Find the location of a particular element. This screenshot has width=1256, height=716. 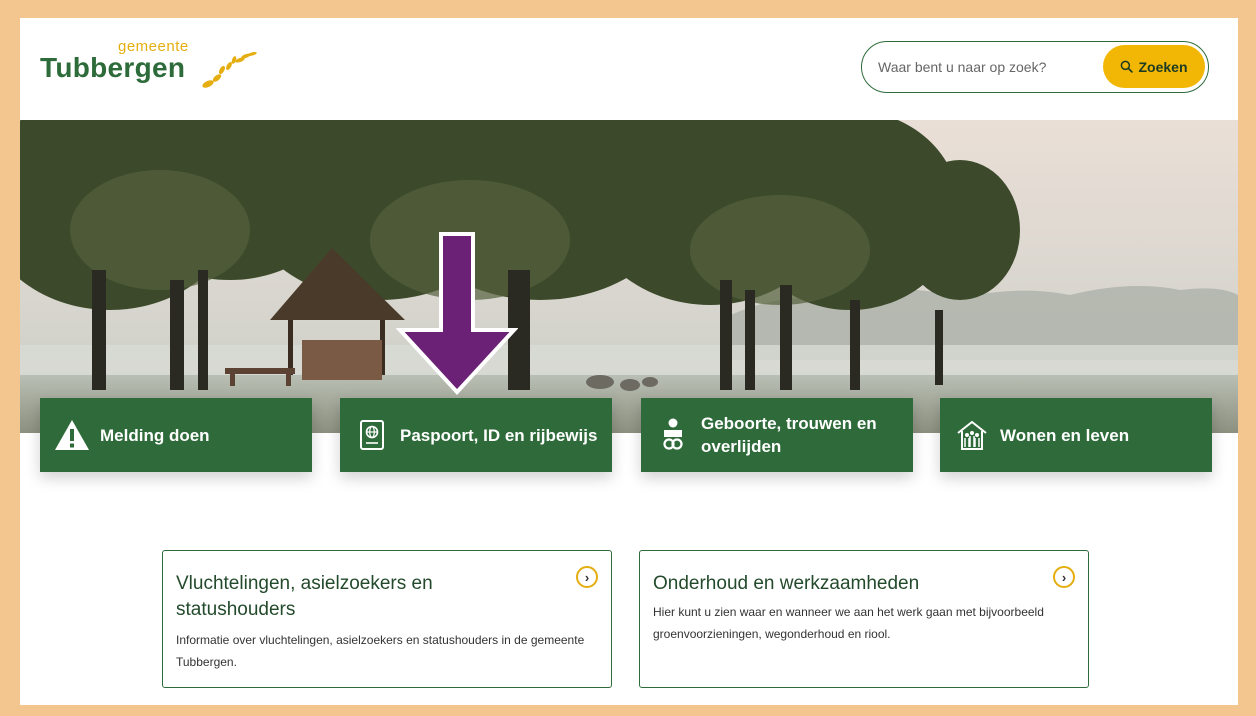

house-family-icon is located at coordinates (972, 435).